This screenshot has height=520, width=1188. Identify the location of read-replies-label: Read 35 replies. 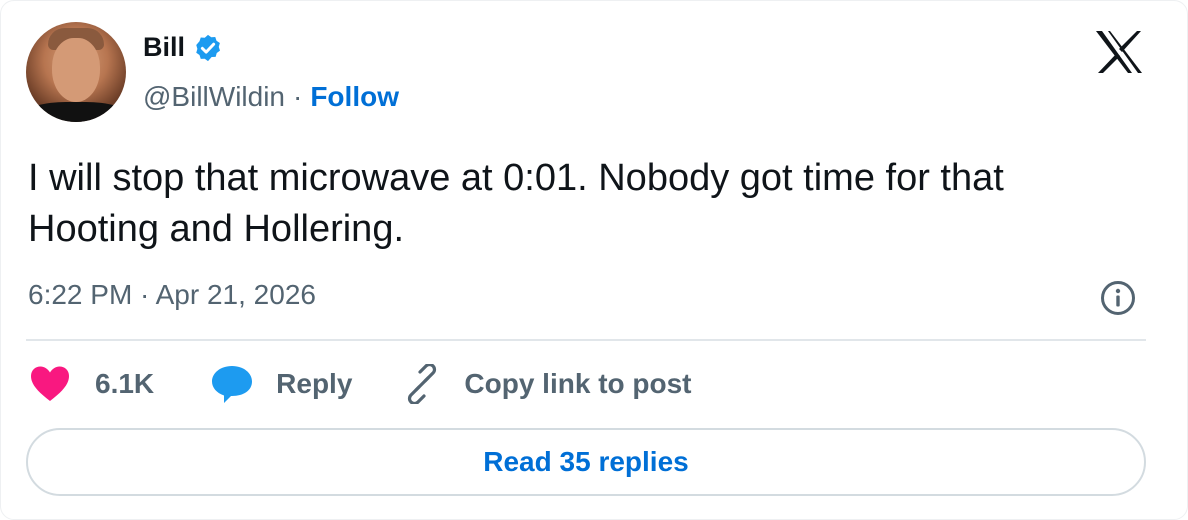
(586, 461).